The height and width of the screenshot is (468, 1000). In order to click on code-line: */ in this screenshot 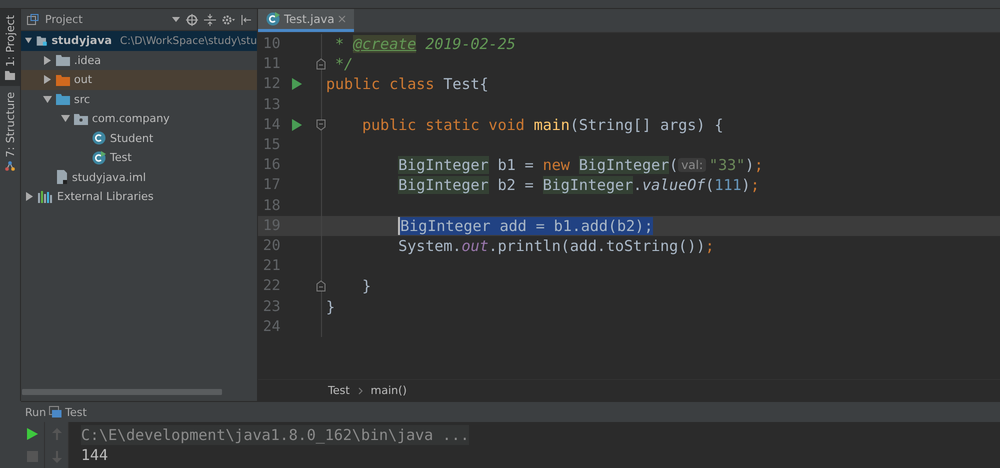, I will do `click(344, 64)`.